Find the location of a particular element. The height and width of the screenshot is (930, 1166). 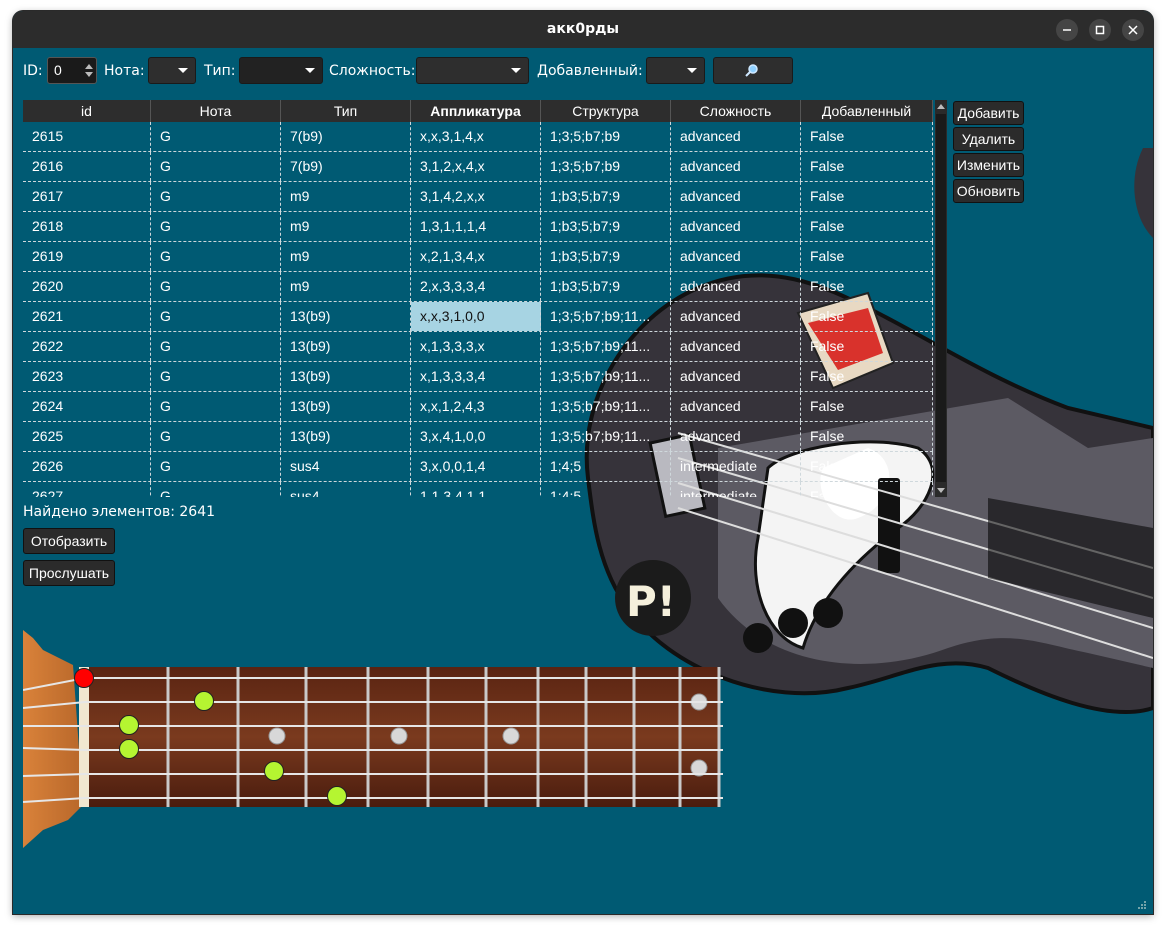

difficulty-combobox is located at coordinates (472, 70).